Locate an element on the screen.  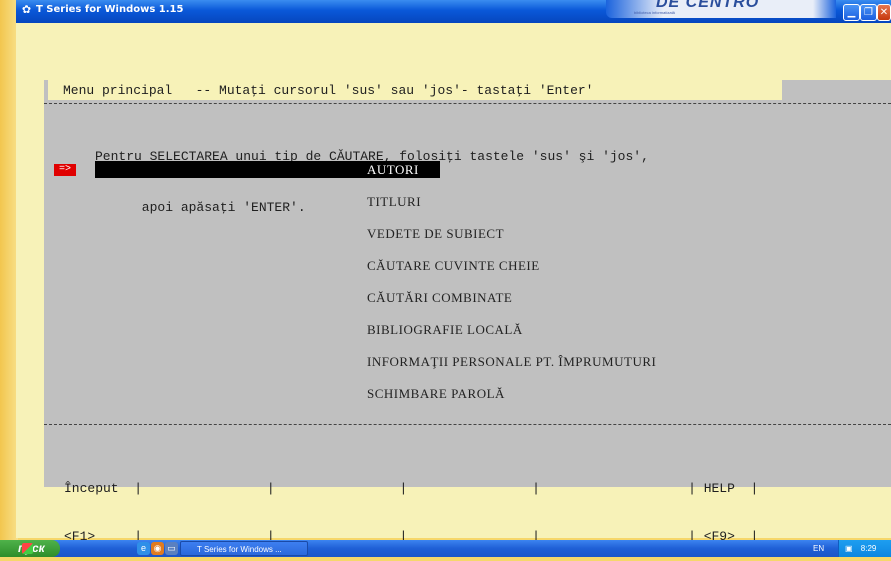
divider-bottom is located at coordinates (467, 424).